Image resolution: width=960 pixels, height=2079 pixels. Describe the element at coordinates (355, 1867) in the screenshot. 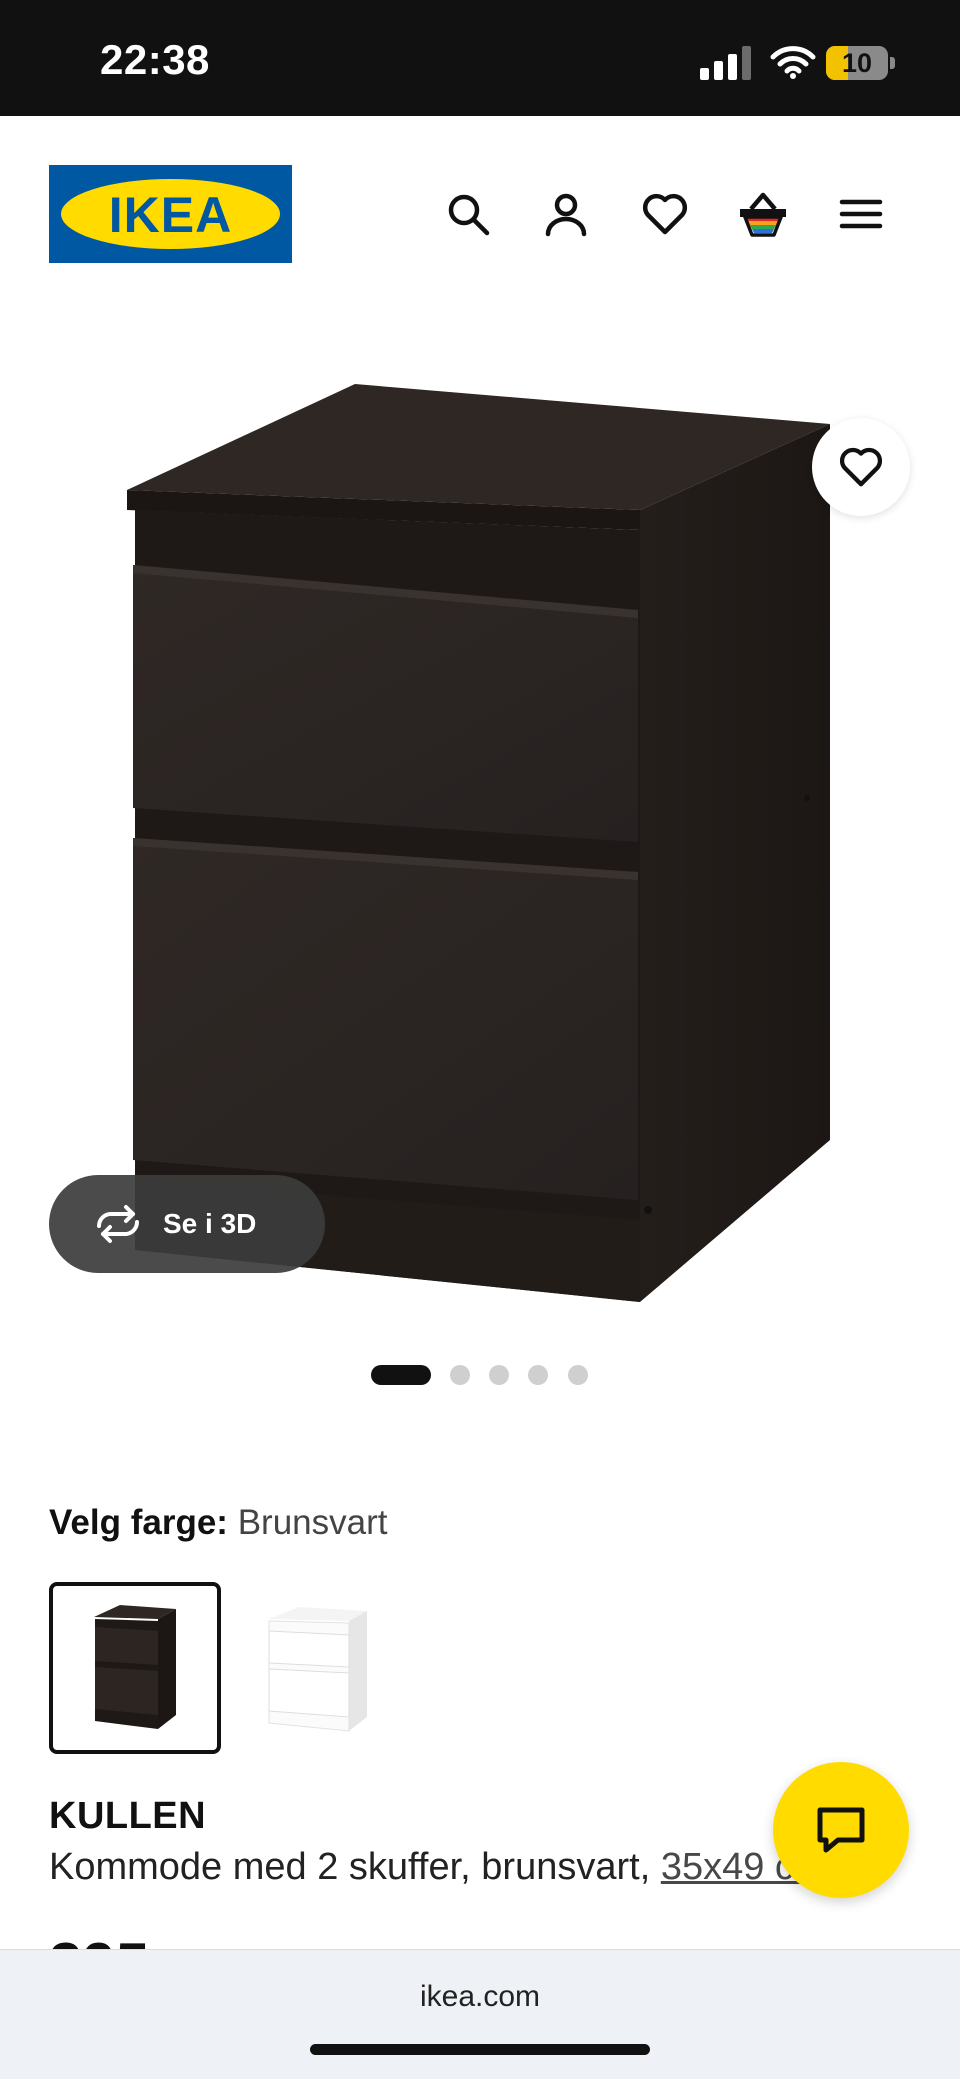

I see `product-description-text: Kommode med 2 skuffer, brunsvart,` at that location.